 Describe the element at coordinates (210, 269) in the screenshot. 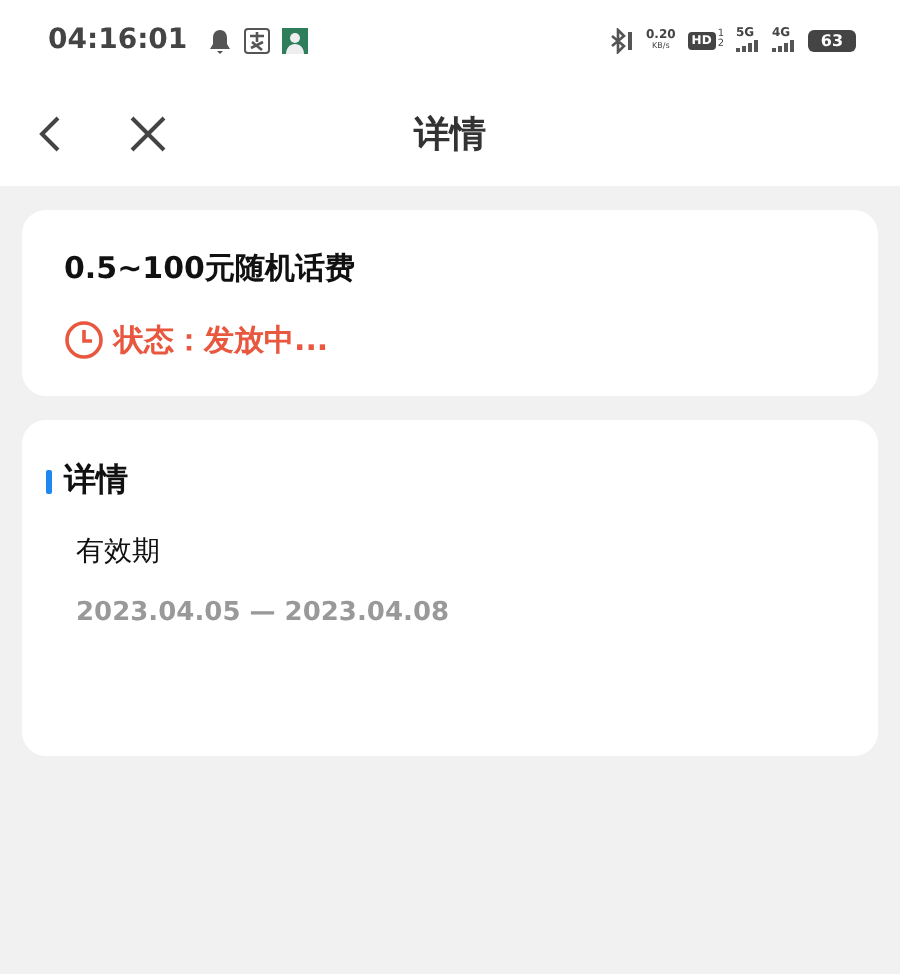

I see `reward-title: 0.5~100元随机话费` at that location.